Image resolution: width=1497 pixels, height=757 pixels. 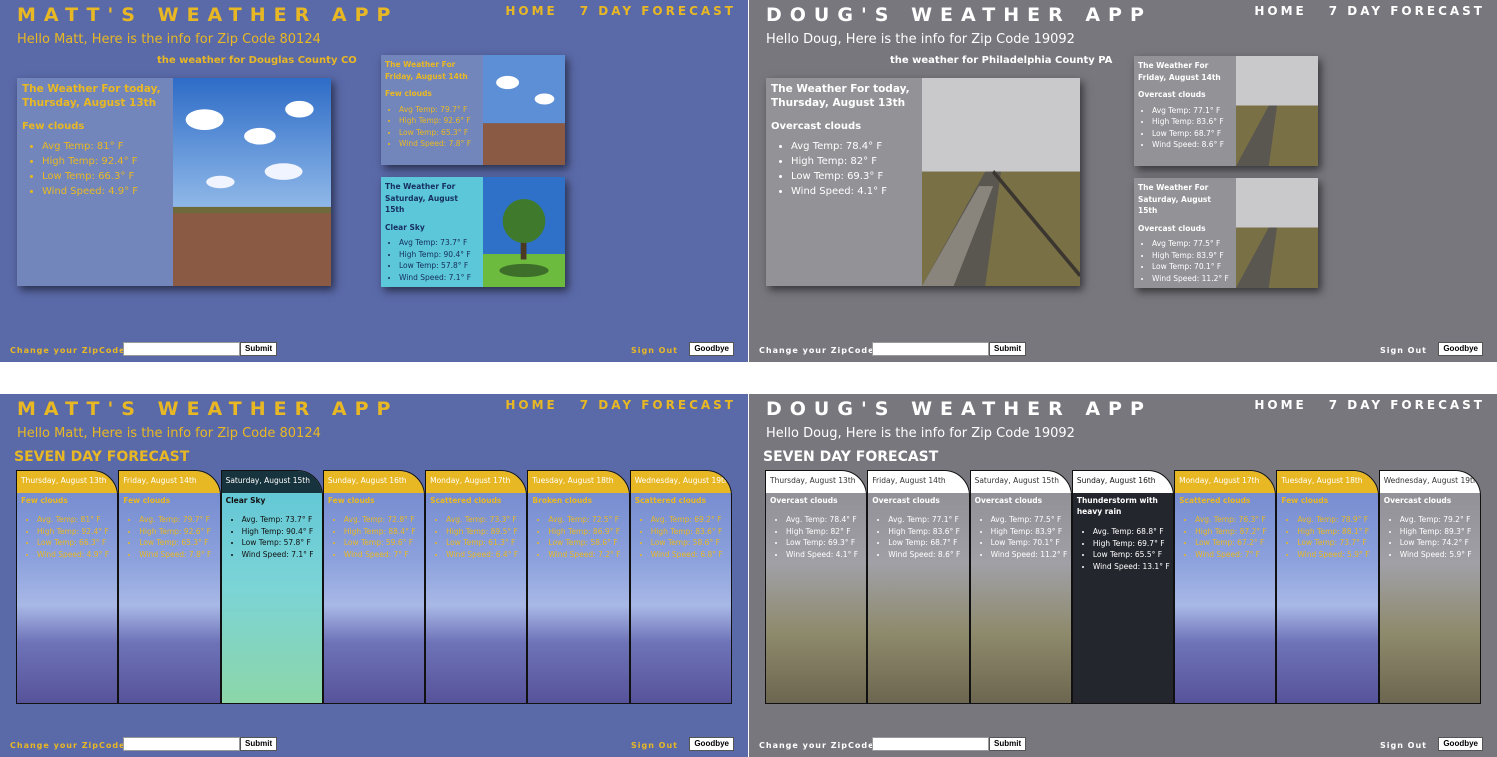 I want to click on day-label: Saturday, August 15th, so click(x=1020, y=482).